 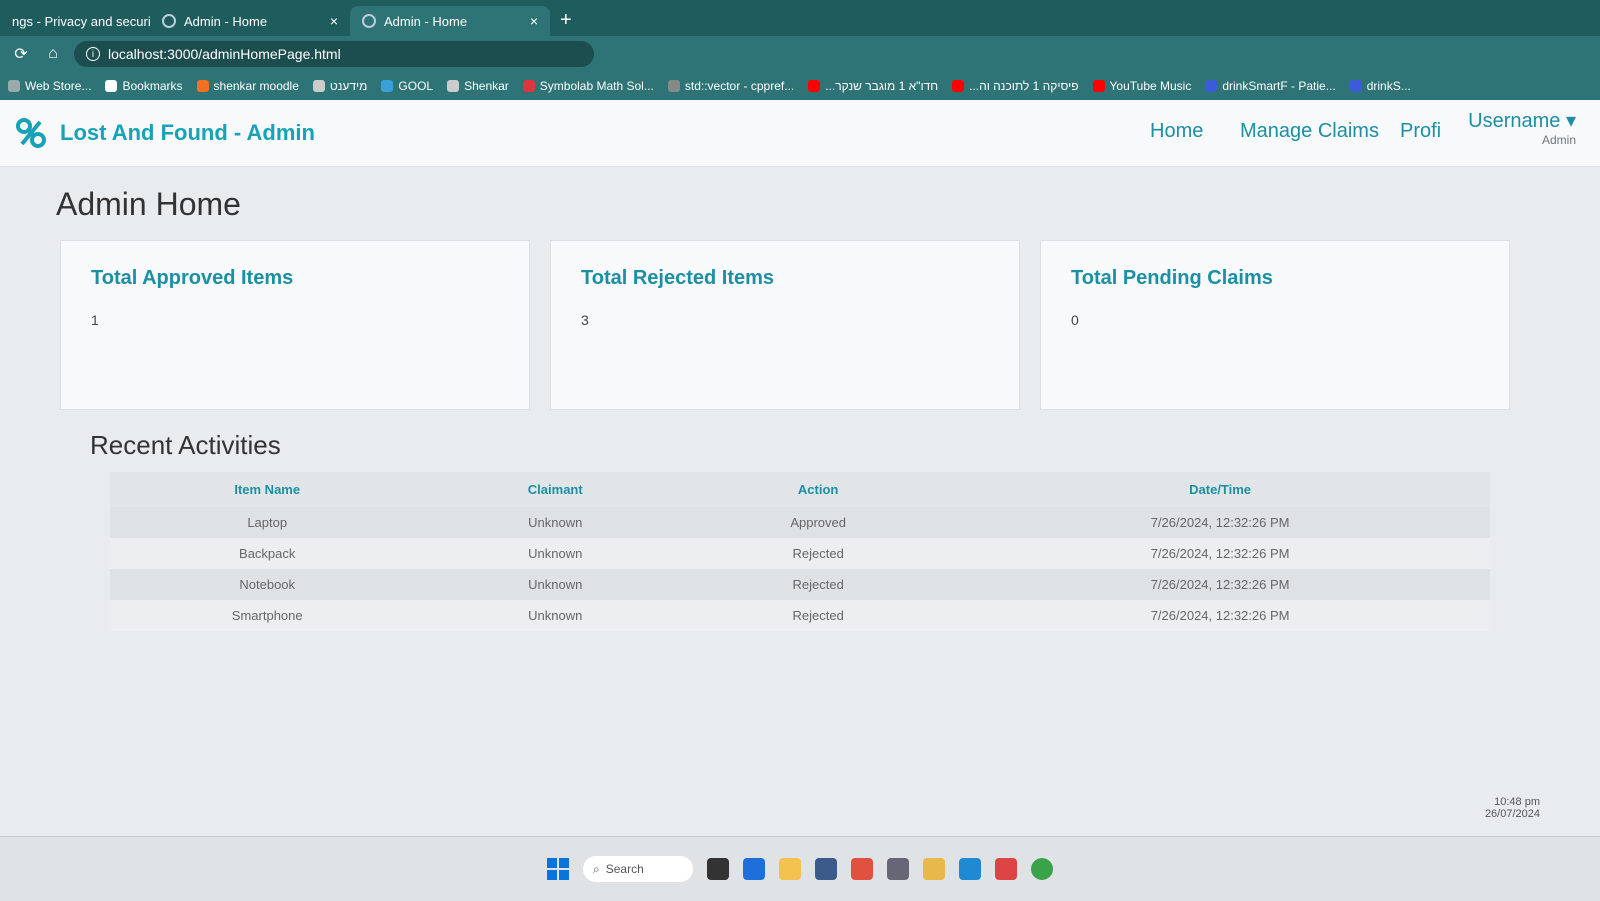 I want to click on bookmark-item: shenkar moodle, so click(x=247, y=86).